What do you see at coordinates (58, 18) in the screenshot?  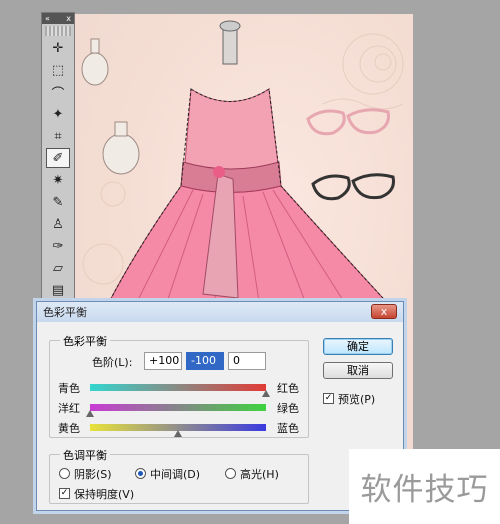 I see `tools-panel-titlebar: « x` at bounding box center [58, 18].